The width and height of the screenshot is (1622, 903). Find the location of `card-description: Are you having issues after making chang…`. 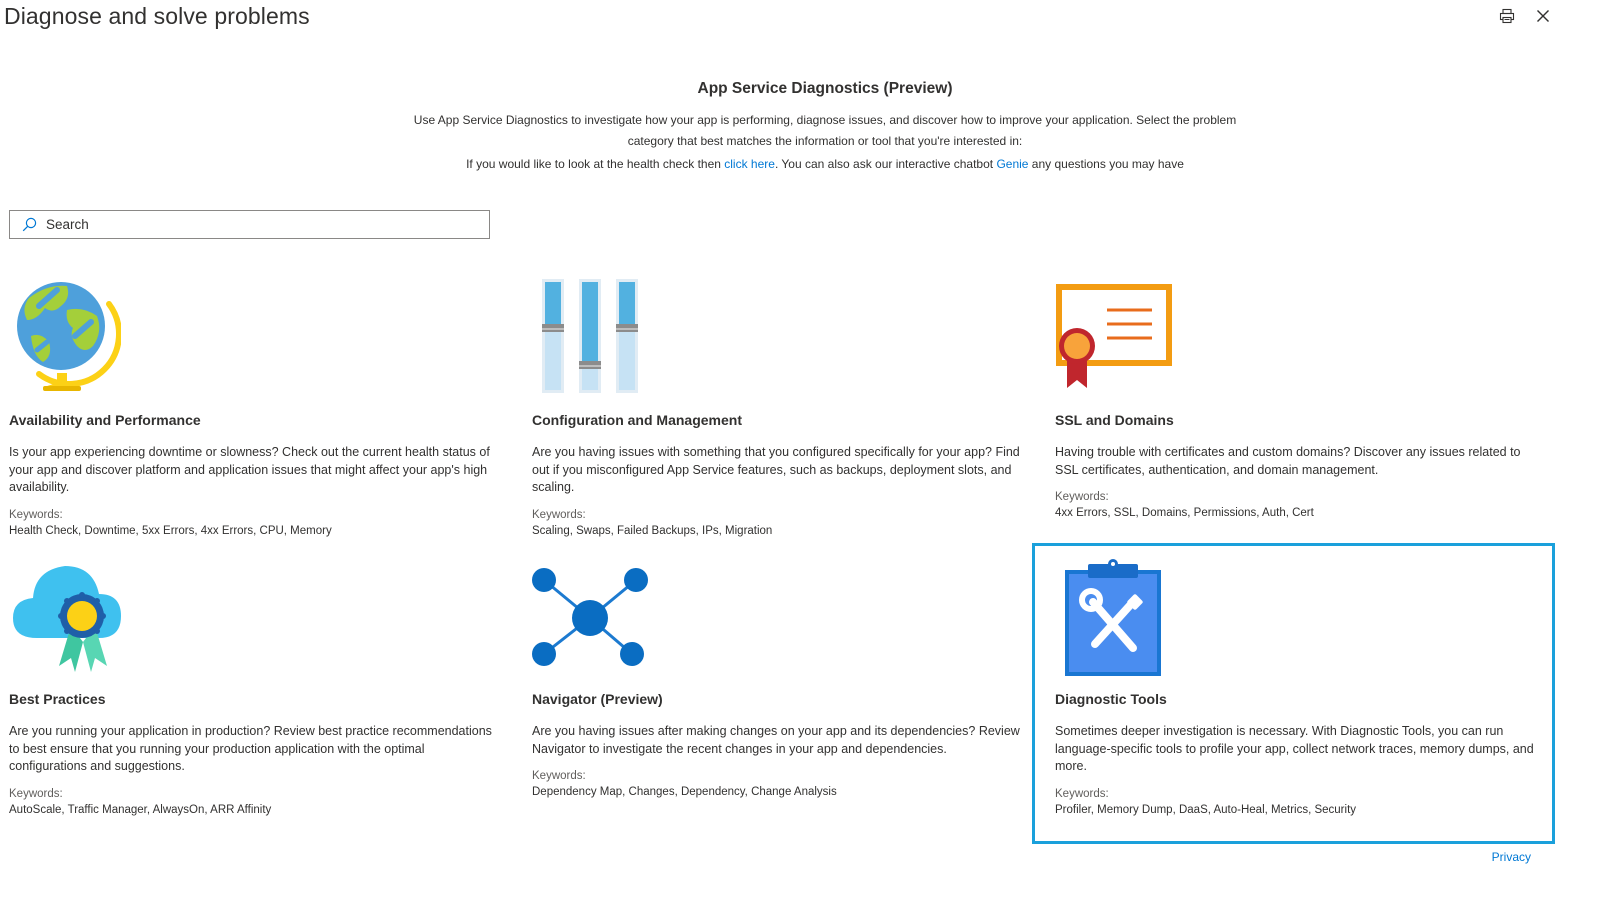

card-description: Are you having issues after making chang… is located at coordinates (776, 740).